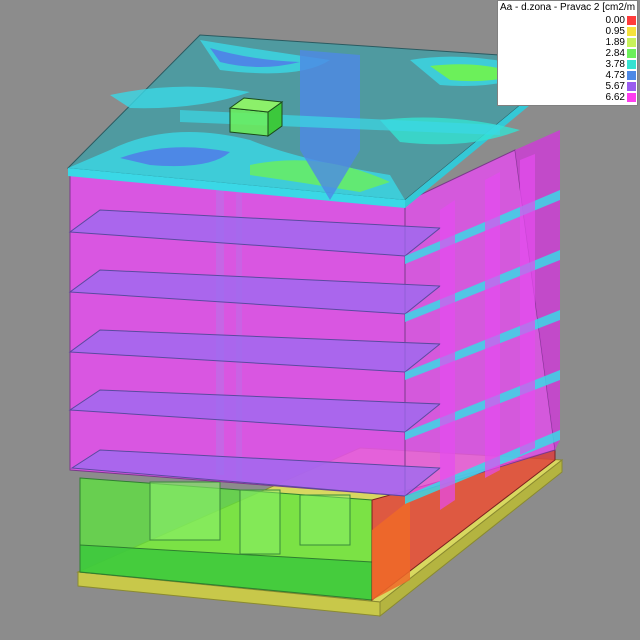 This screenshot has height=640, width=640. What do you see at coordinates (567, 75) in the screenshot?
I see `legend-row: 4.73` at bounding box center [567, 75].